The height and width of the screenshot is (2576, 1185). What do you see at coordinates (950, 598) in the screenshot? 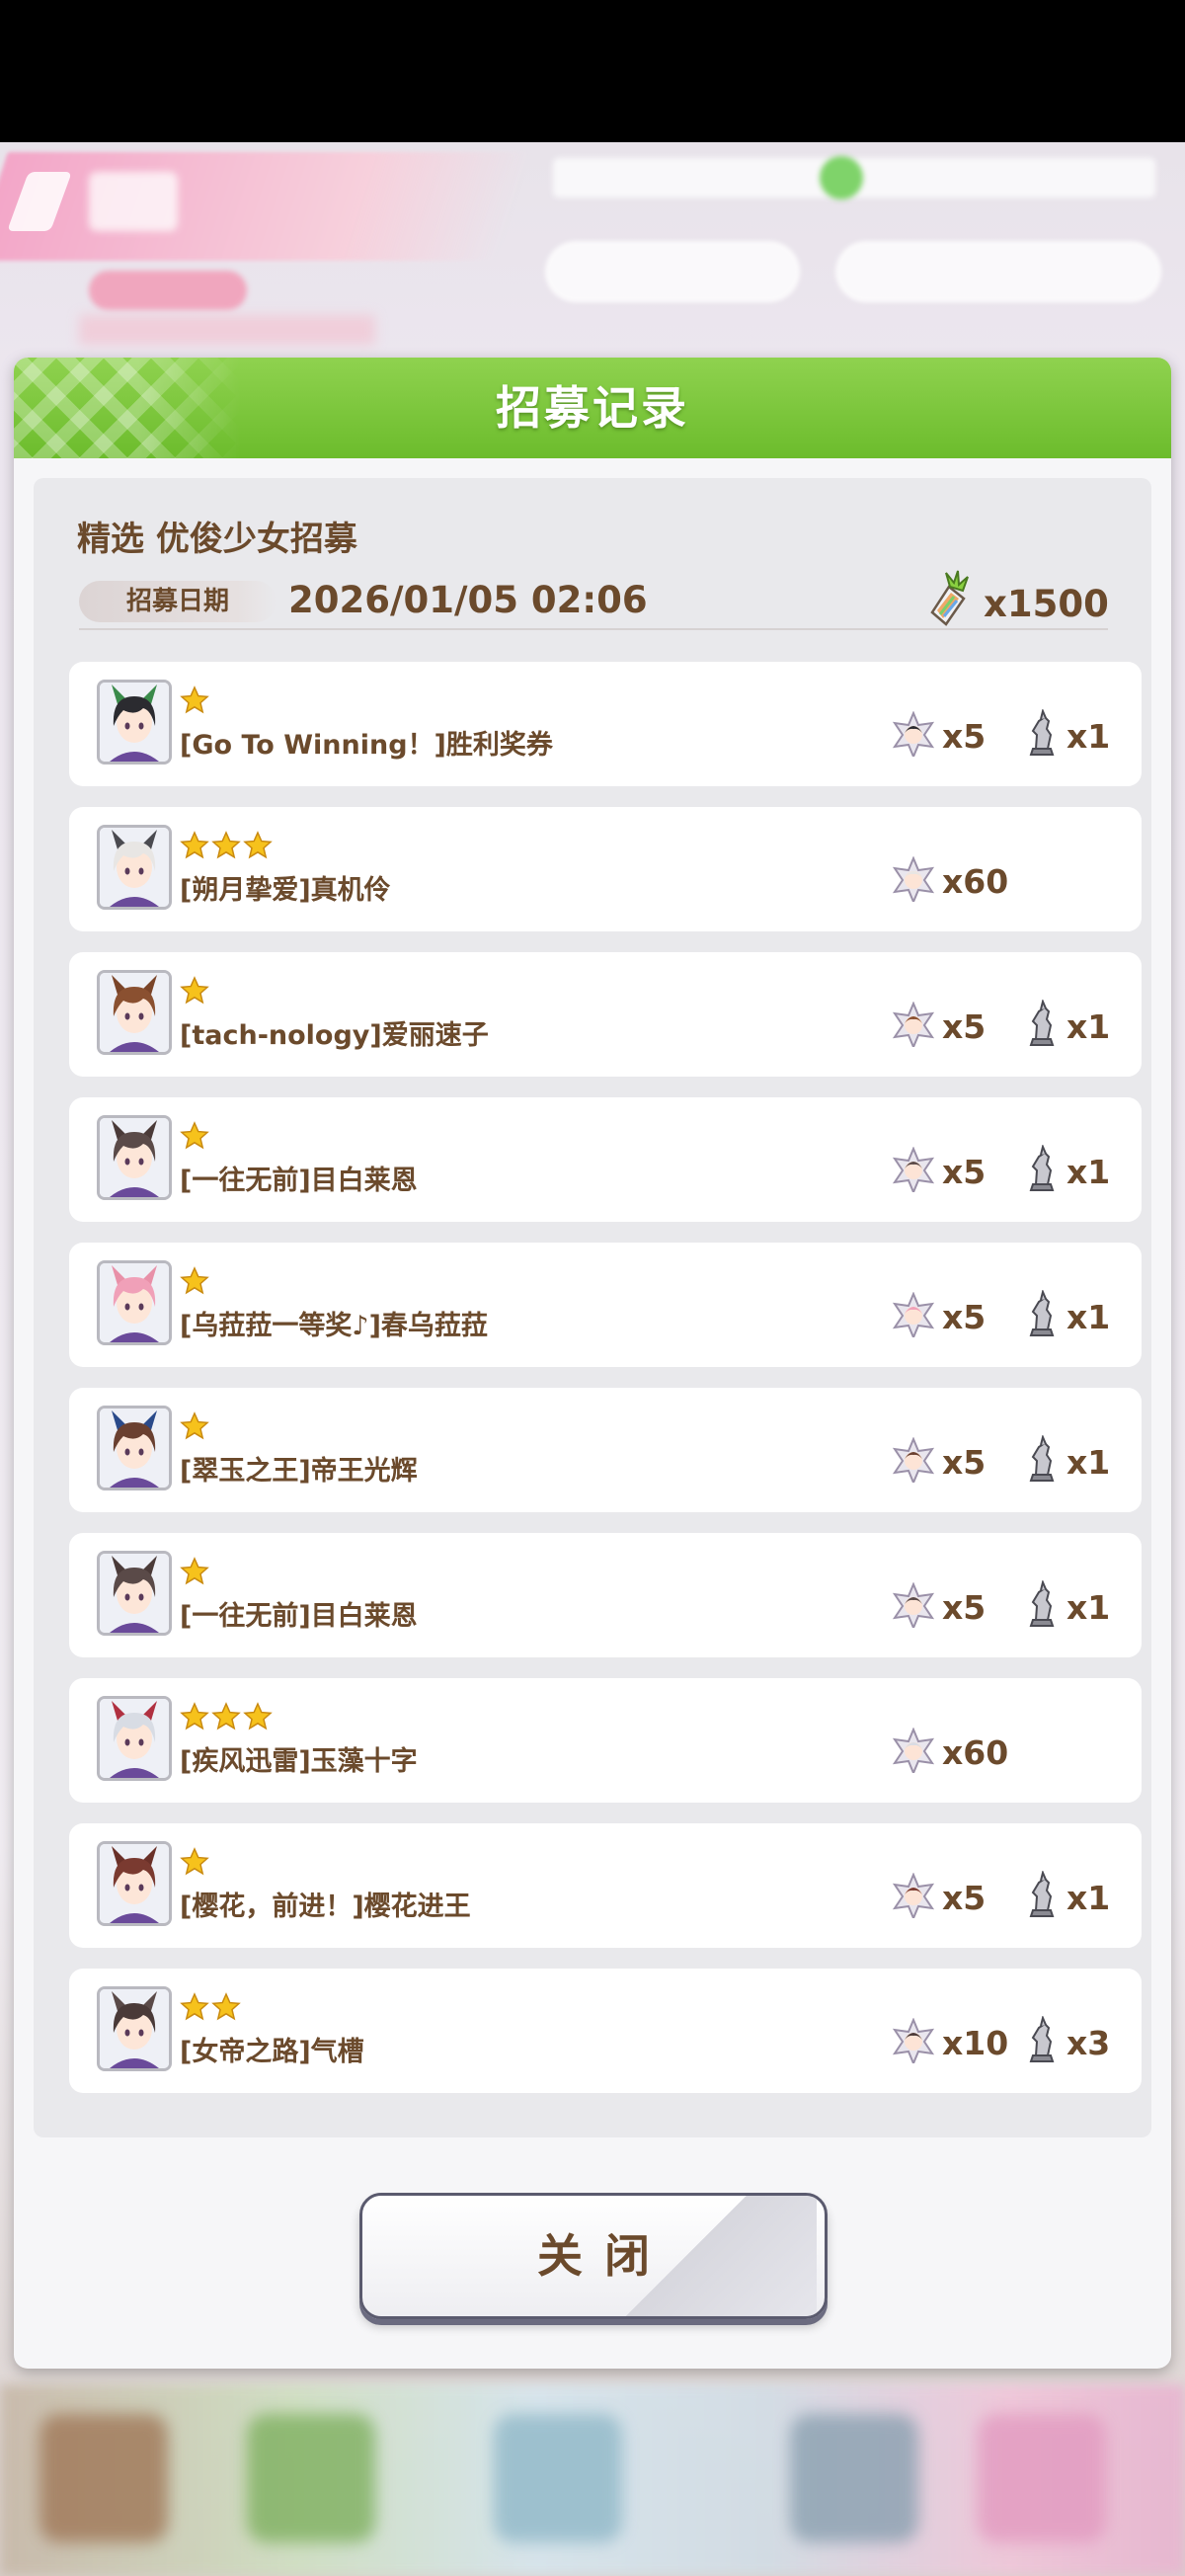
I see `carrot-ticket-icon` at bounding box center [950, 598].